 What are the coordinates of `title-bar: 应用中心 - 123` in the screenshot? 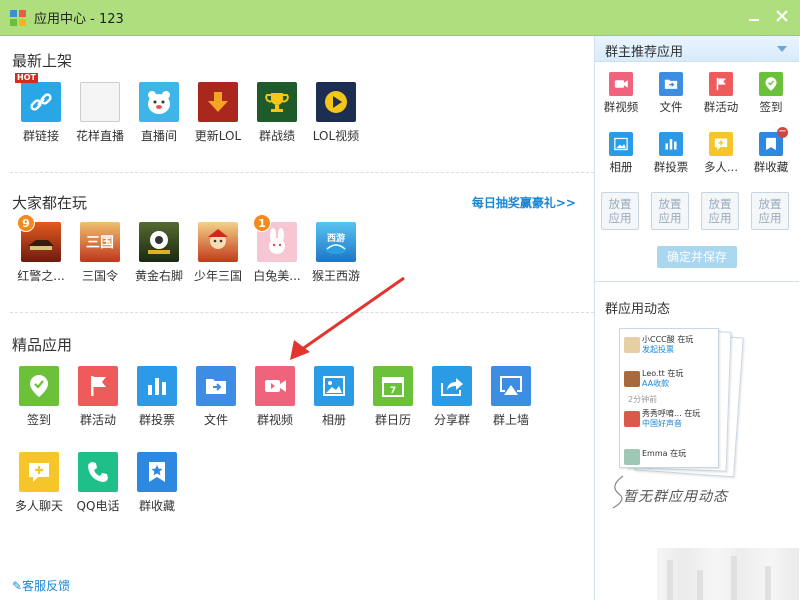 It's located at (400, 18).